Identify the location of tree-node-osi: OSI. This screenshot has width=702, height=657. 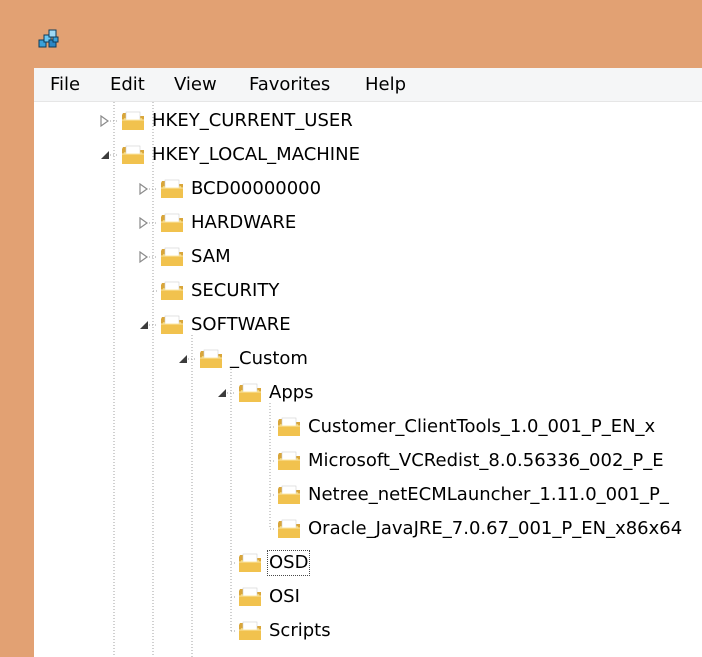
(368, 597).